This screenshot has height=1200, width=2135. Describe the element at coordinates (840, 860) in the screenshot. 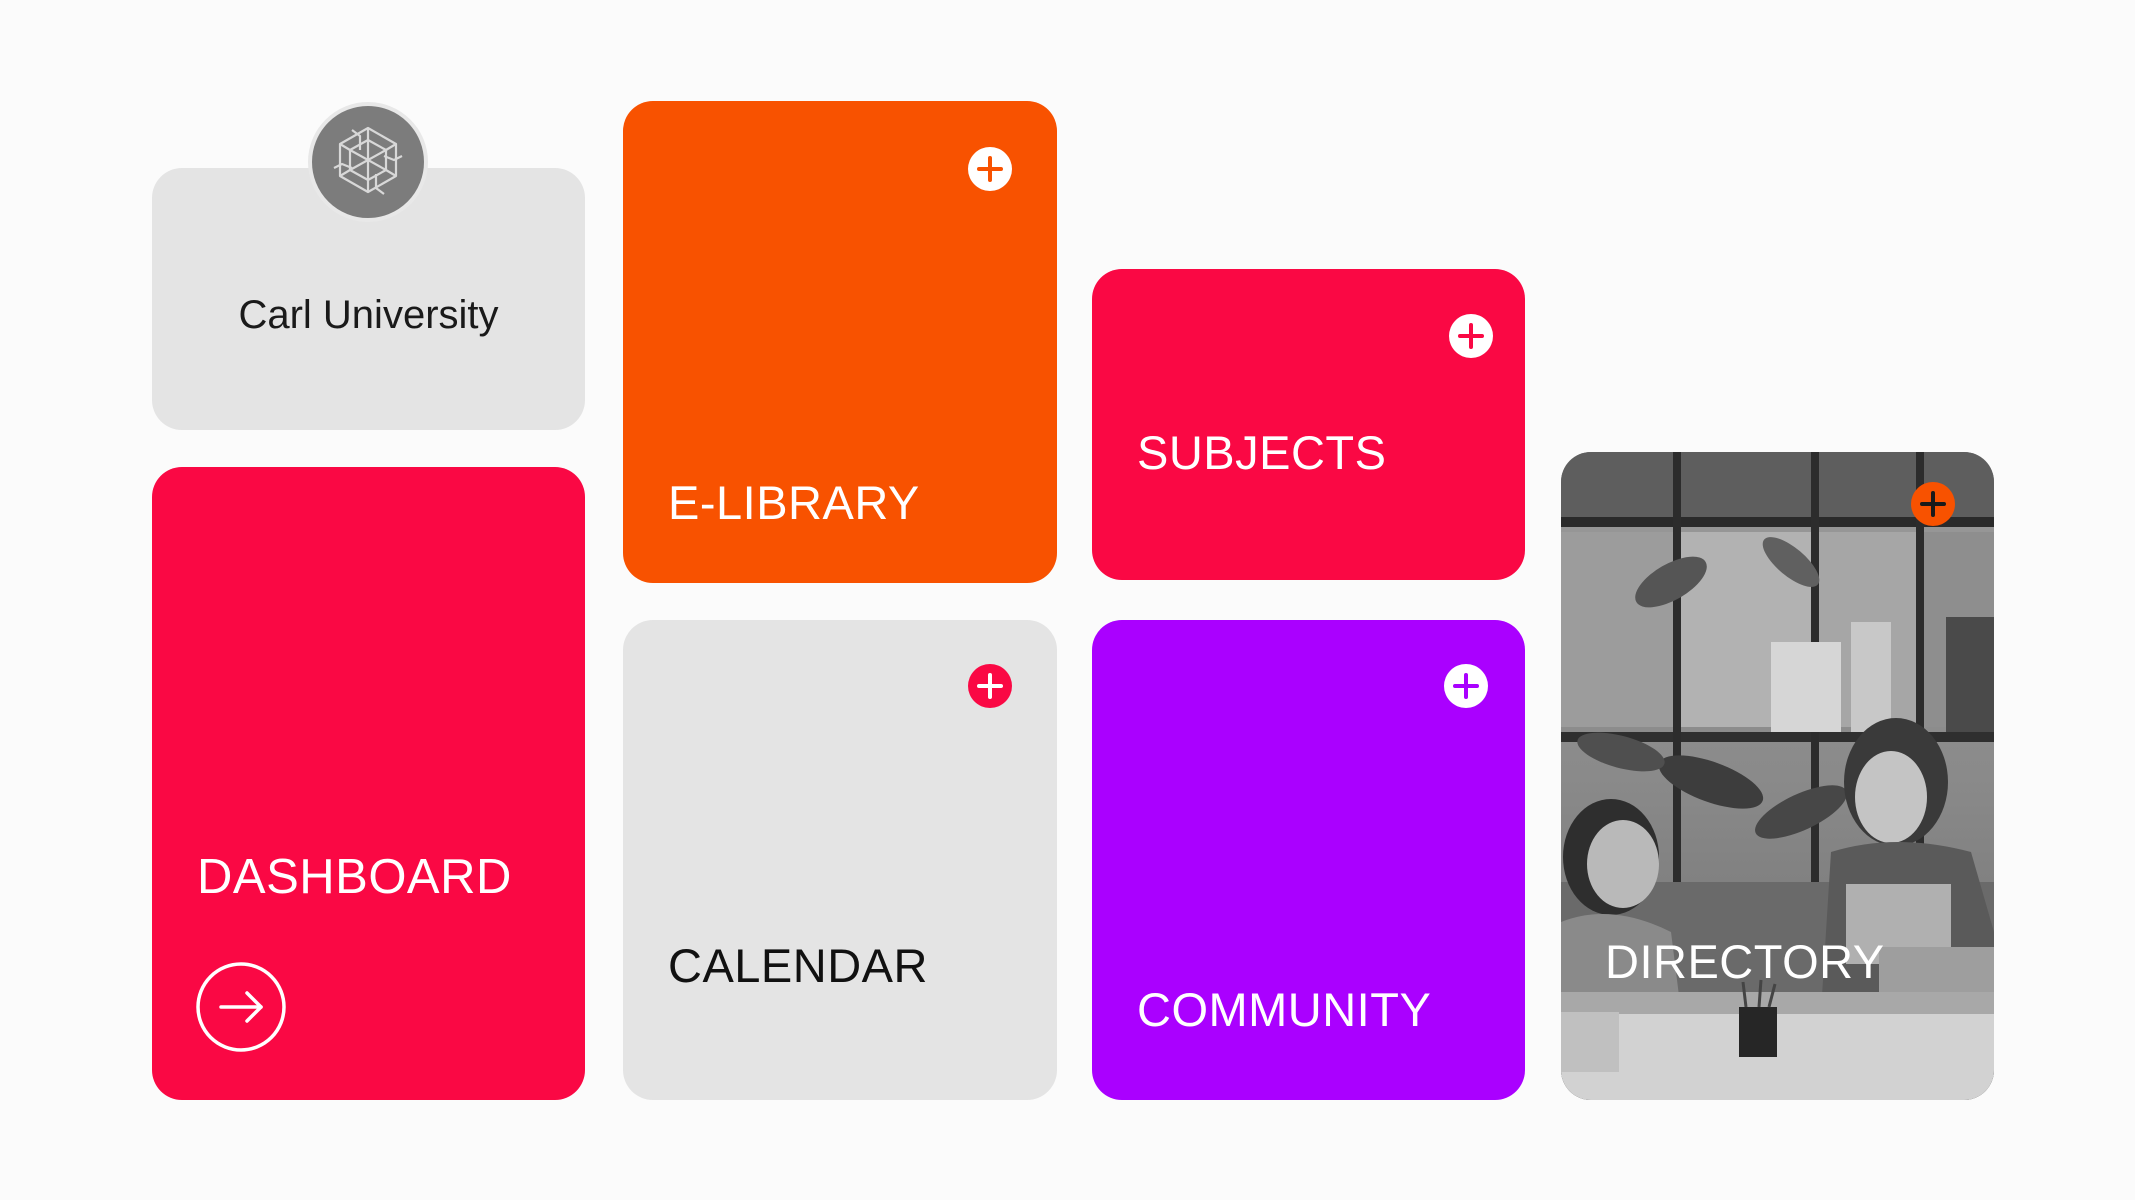

I see `calendar-tile: CALENDAR` at that location.